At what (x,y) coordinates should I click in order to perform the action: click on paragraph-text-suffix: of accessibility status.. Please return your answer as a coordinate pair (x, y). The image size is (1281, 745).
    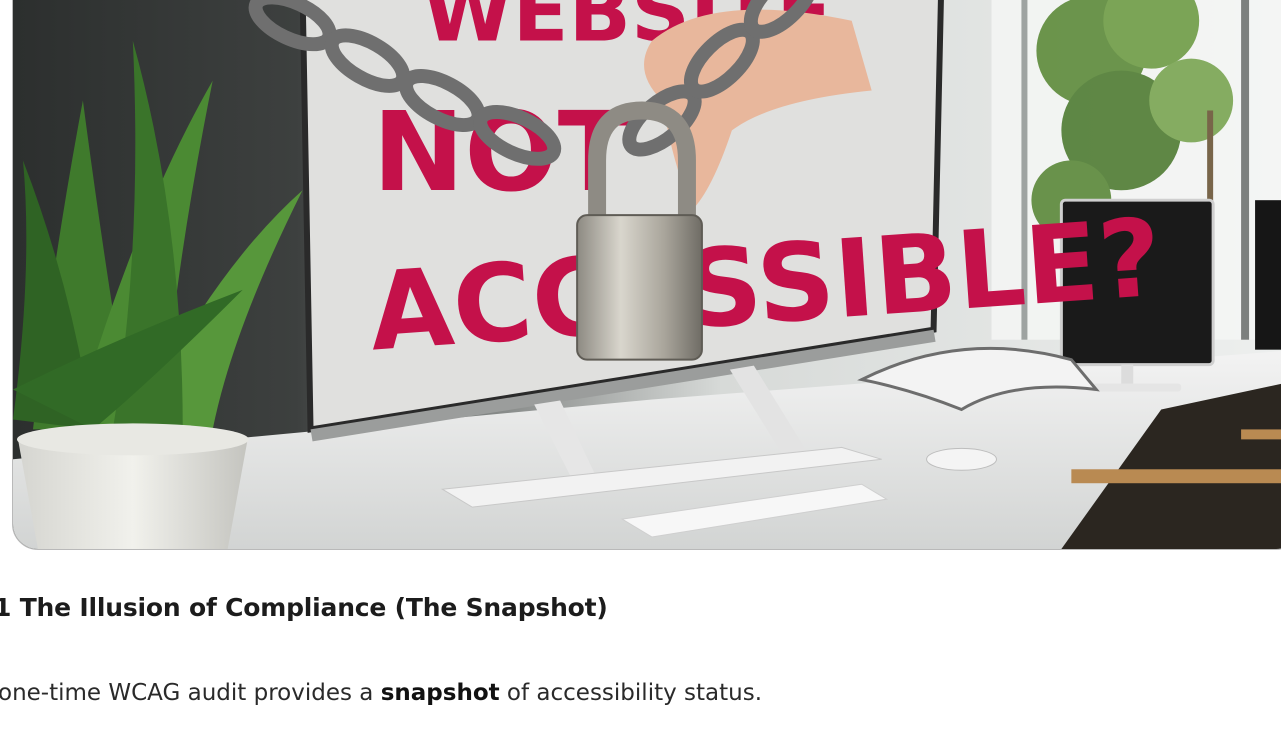
    Looking at the image, I should click on (631, 693).